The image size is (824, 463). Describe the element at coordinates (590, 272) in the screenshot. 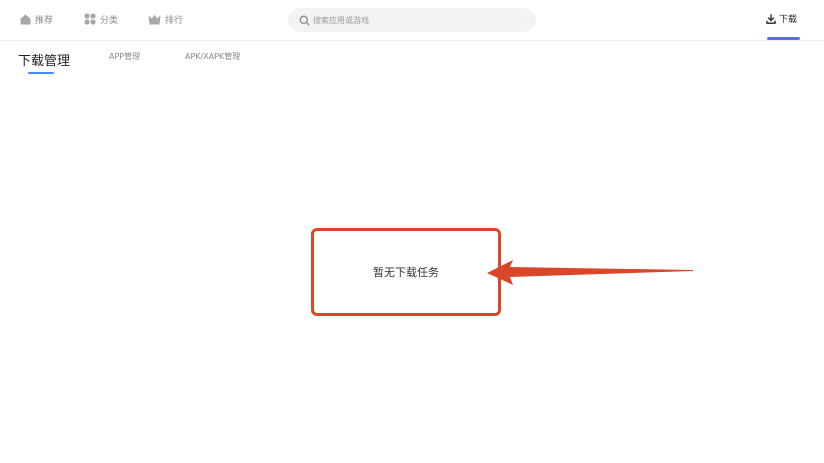

I see `annotation-arrow-icon` at that location.